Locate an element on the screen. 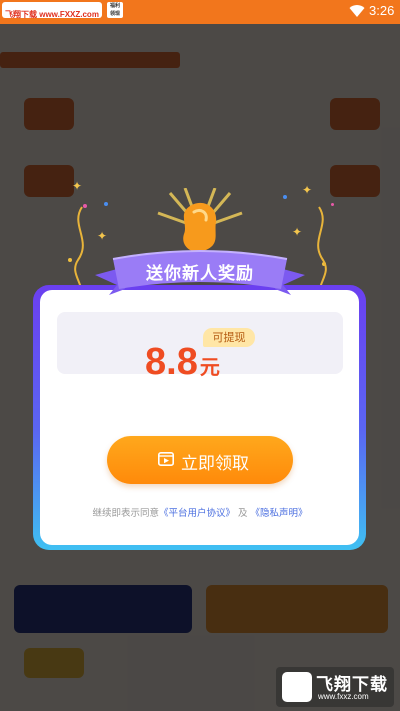 This screenshot has width=400, height=711. agreement-text: 继续即表示同意《平台用户协议》 及 《隐私声明》 is located at coordinates (200, 512).